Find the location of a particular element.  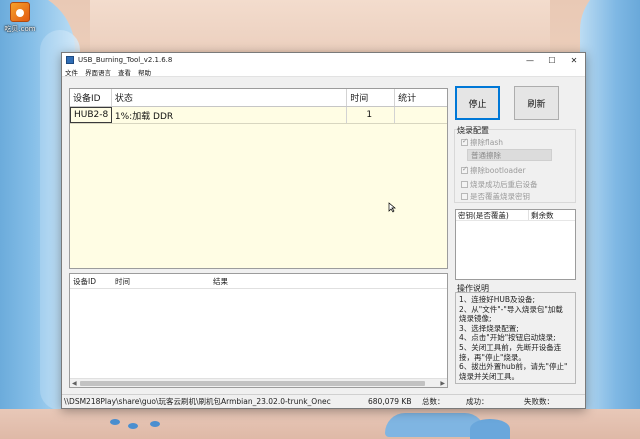

cell-status: 1%:加载 DDR is located at coordinates (230, 115).